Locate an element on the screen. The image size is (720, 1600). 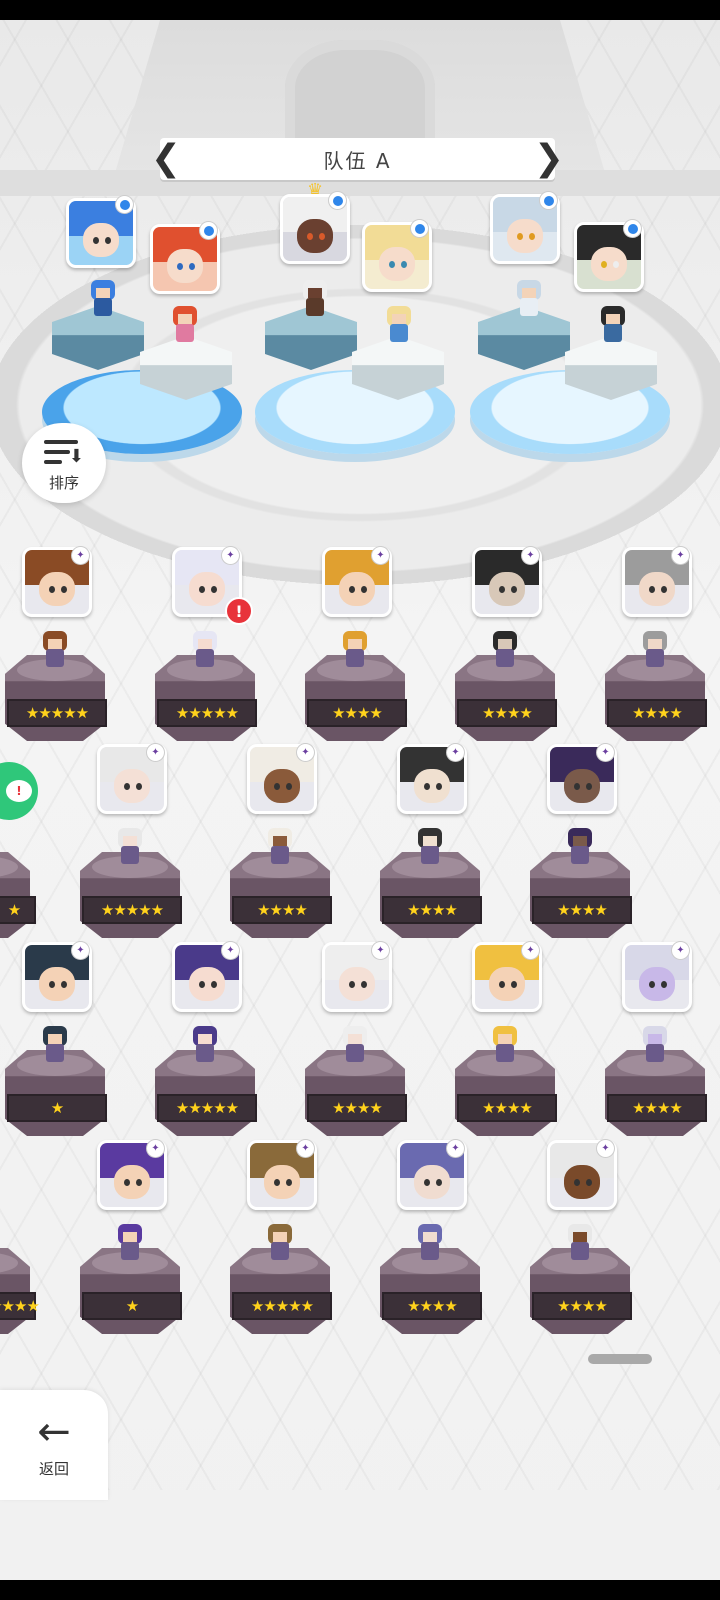
chat-alert-icon: ! is located at coordinates (19, 791).